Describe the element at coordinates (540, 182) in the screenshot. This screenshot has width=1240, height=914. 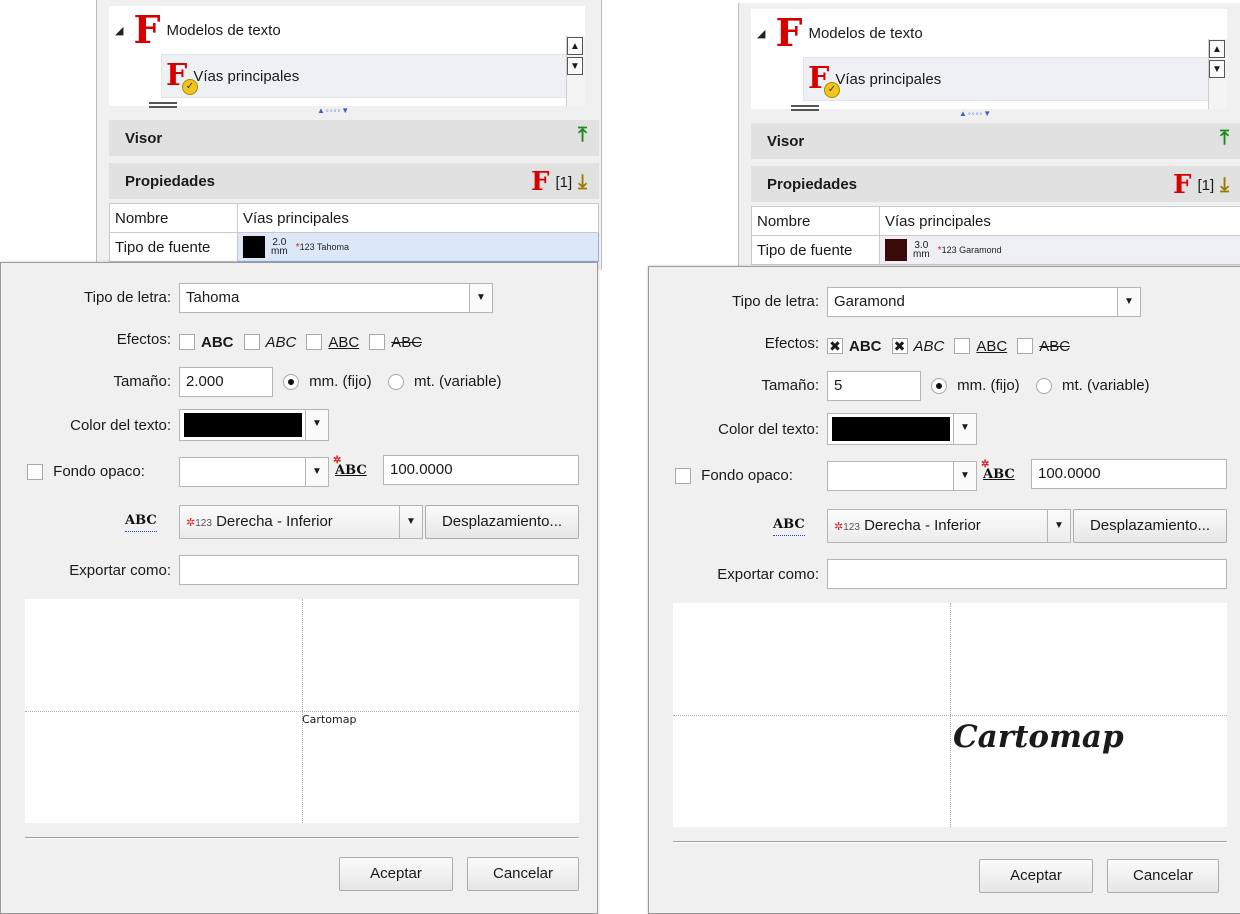
I see `font-model-icon: F` at that location.